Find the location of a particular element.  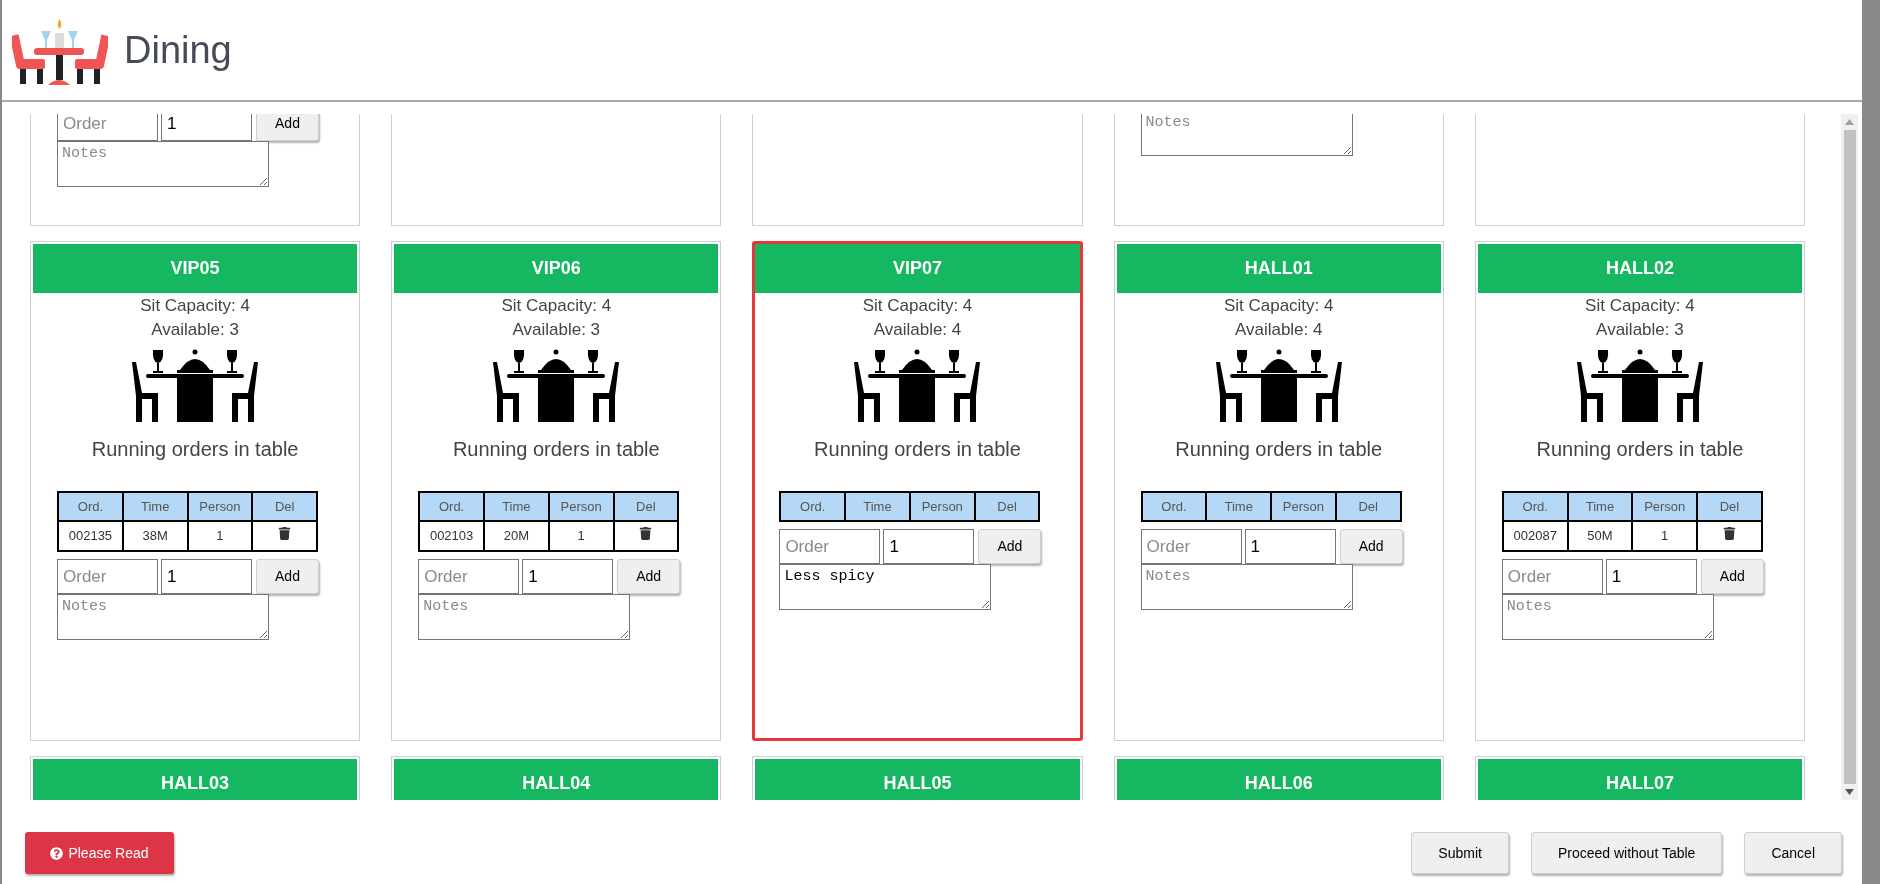

table-cell: 38M is located at coordinates (155, 536).